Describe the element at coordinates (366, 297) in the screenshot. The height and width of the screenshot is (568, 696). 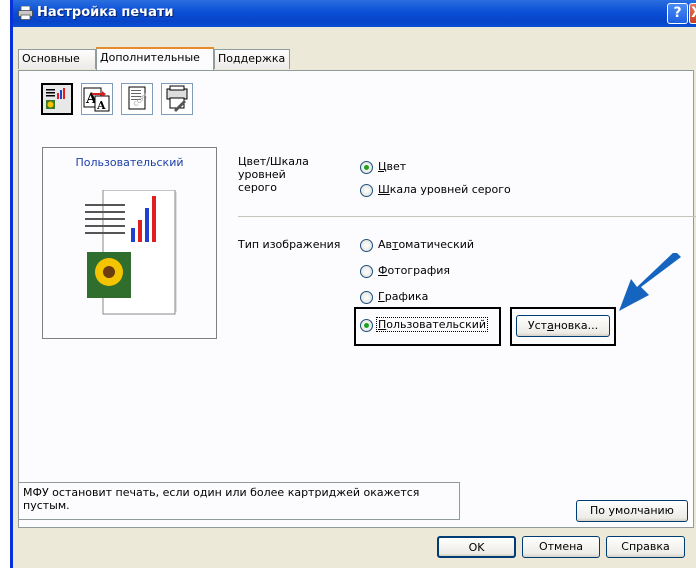
I see `graphics-radio` at that location.